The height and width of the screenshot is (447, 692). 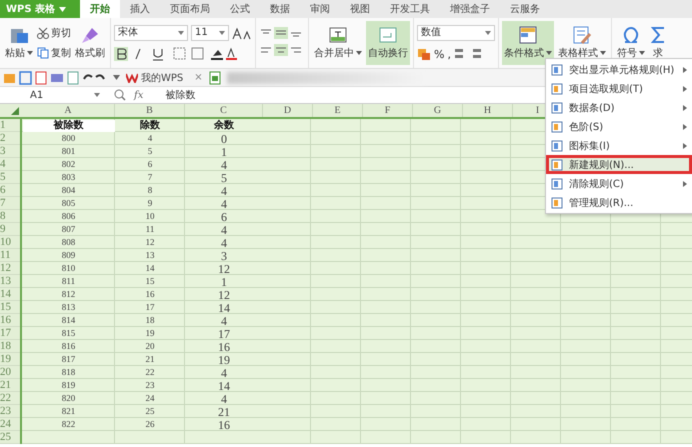 What do you see at coordinates (338, 43) in the screenshot?
I see `merge-center-button: 合并居中` at bounding box center [338, 43].